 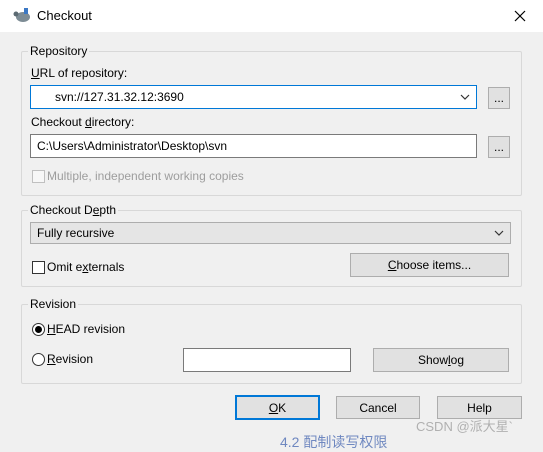 I want to click on repository-group-label: Repository, so click(x=59, y=51).